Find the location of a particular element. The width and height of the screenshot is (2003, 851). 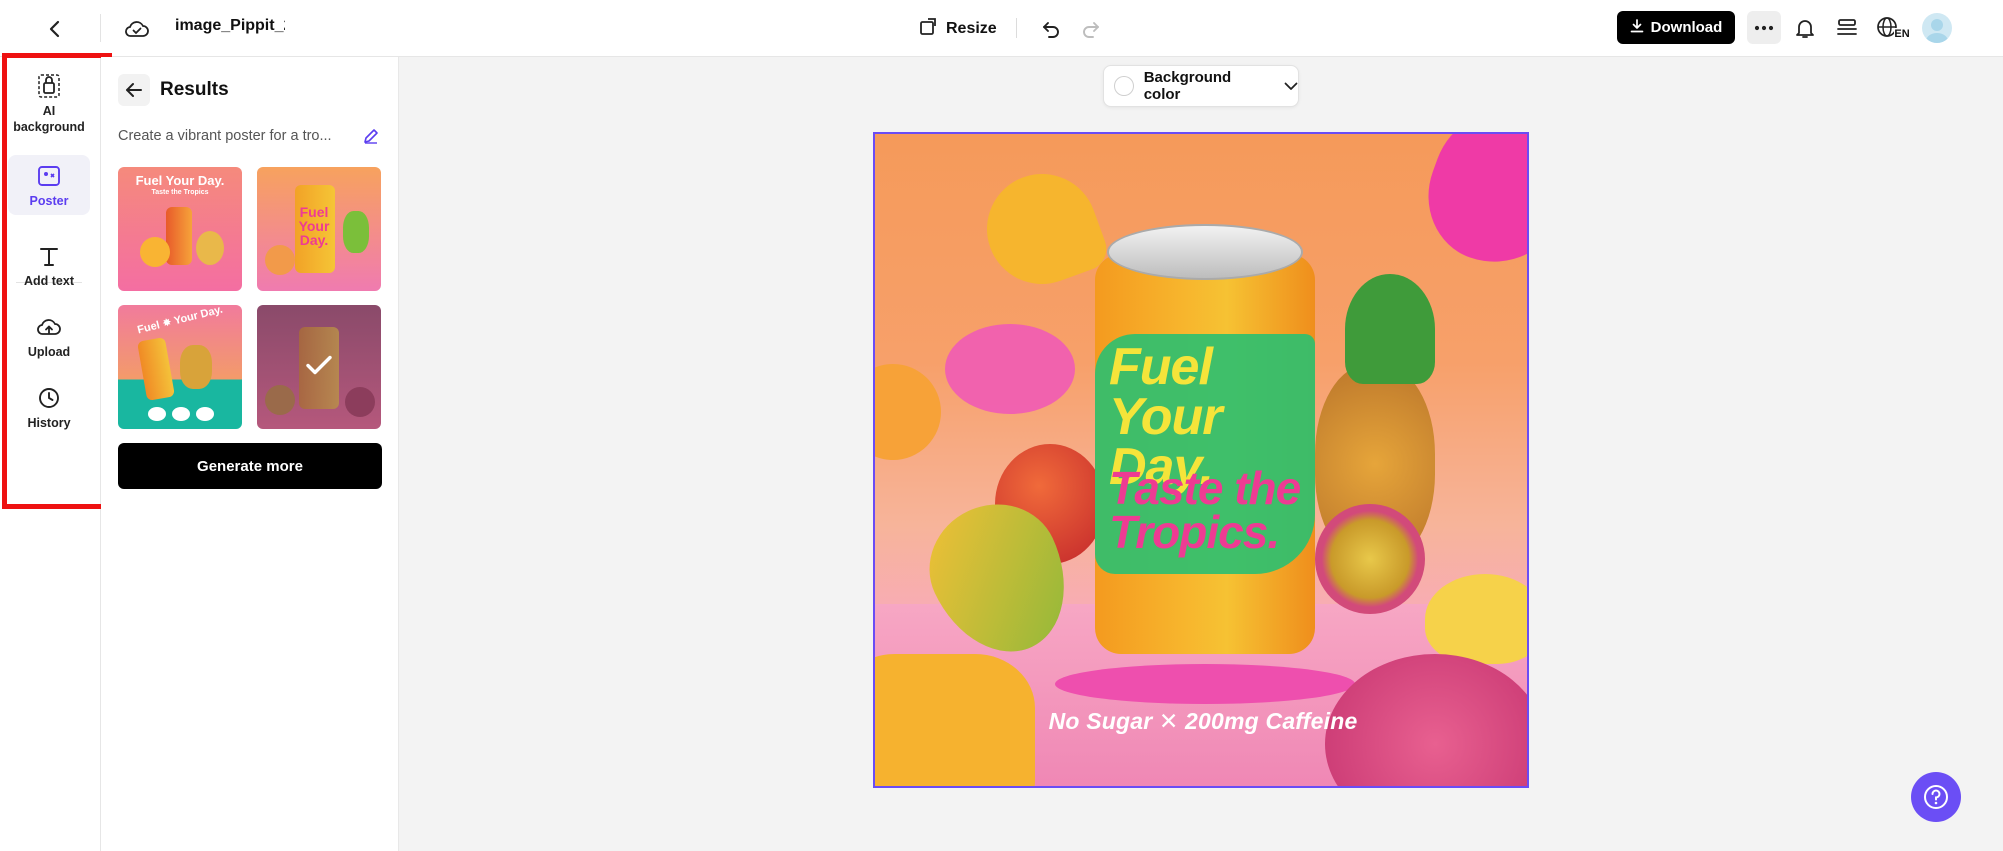

checkmark-icon is located at coordinates (319, 367).